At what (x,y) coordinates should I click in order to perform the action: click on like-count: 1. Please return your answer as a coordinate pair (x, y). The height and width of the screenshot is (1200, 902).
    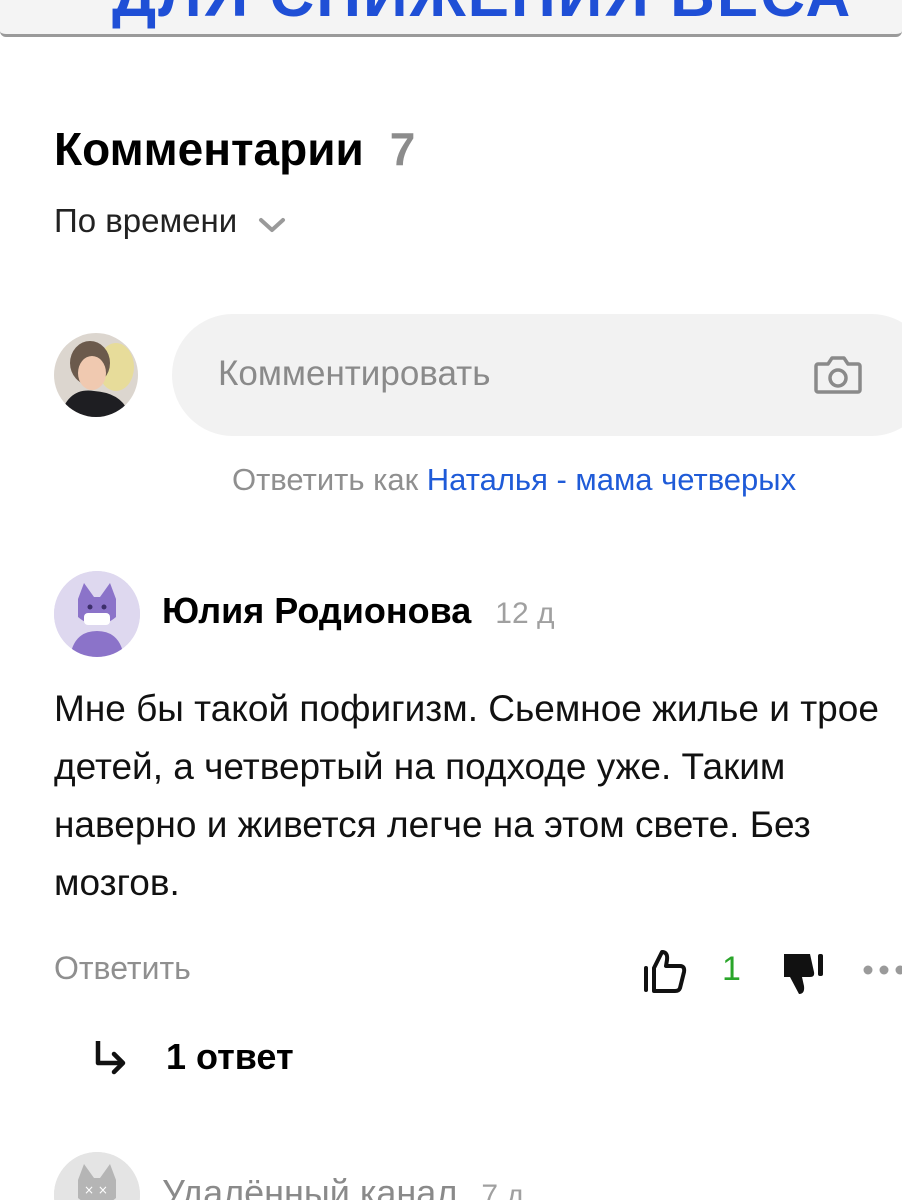
    Looking at the image, I should click on (731, 969).